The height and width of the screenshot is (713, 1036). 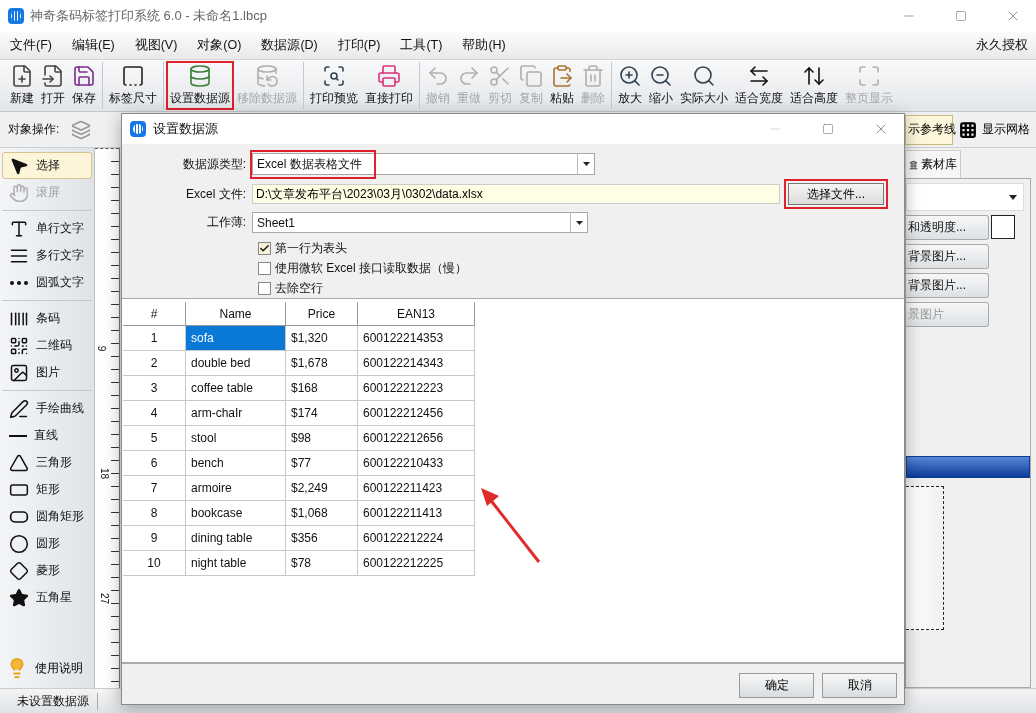 I want to click on save-icon, so click(x=84, y=76).